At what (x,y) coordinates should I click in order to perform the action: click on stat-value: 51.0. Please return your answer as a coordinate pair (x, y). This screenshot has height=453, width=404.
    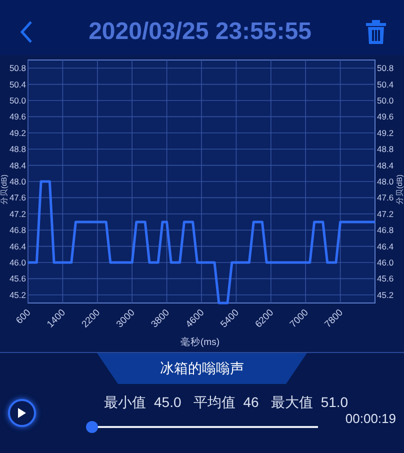
    Looking at the image, I should click on (334, 402).